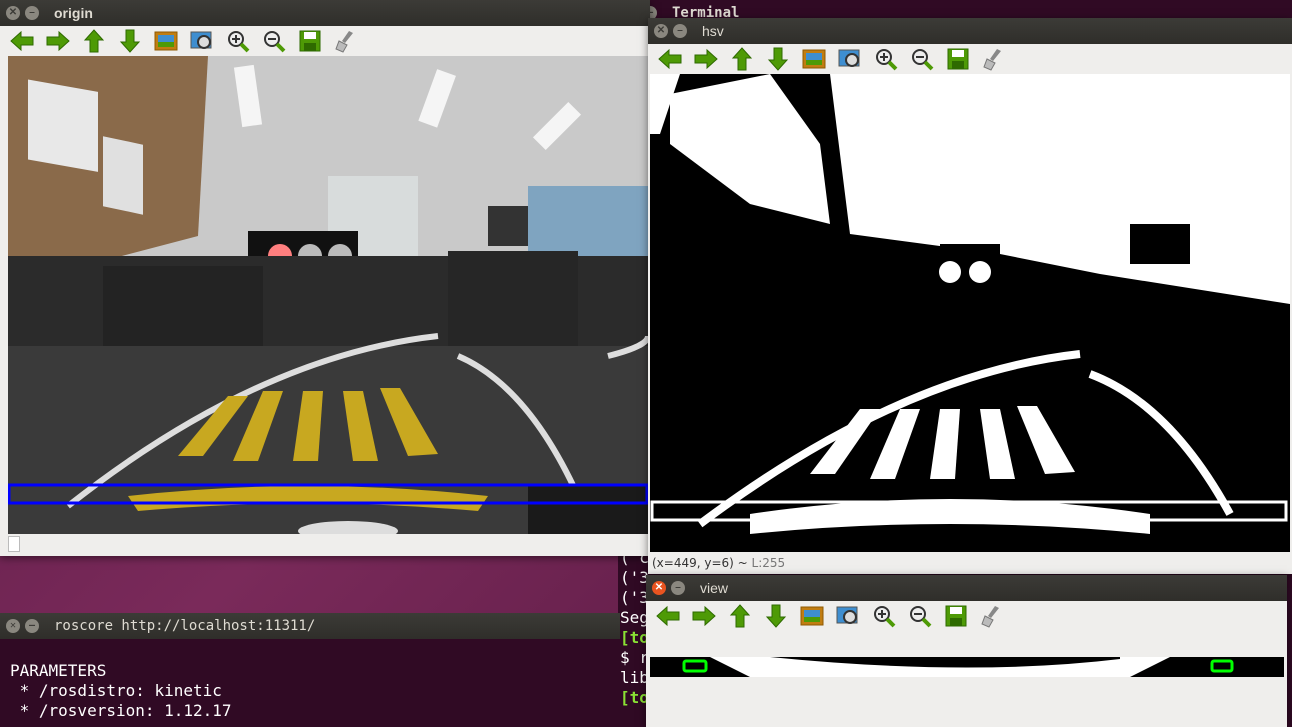 Image resolution: width=1292 pixels, height=727 pixels. I want to click on terminal-line: Seg, so click(634, 617).